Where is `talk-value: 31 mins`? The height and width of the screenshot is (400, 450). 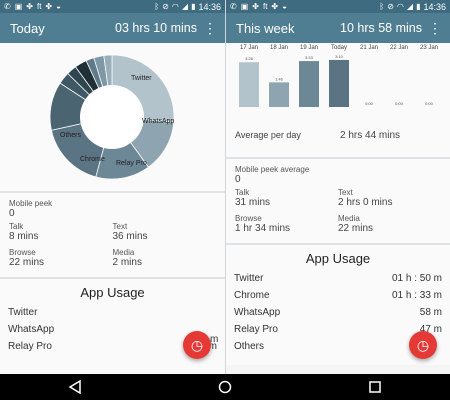
talk-value: 31 mins is located at coordinates (253, 202).